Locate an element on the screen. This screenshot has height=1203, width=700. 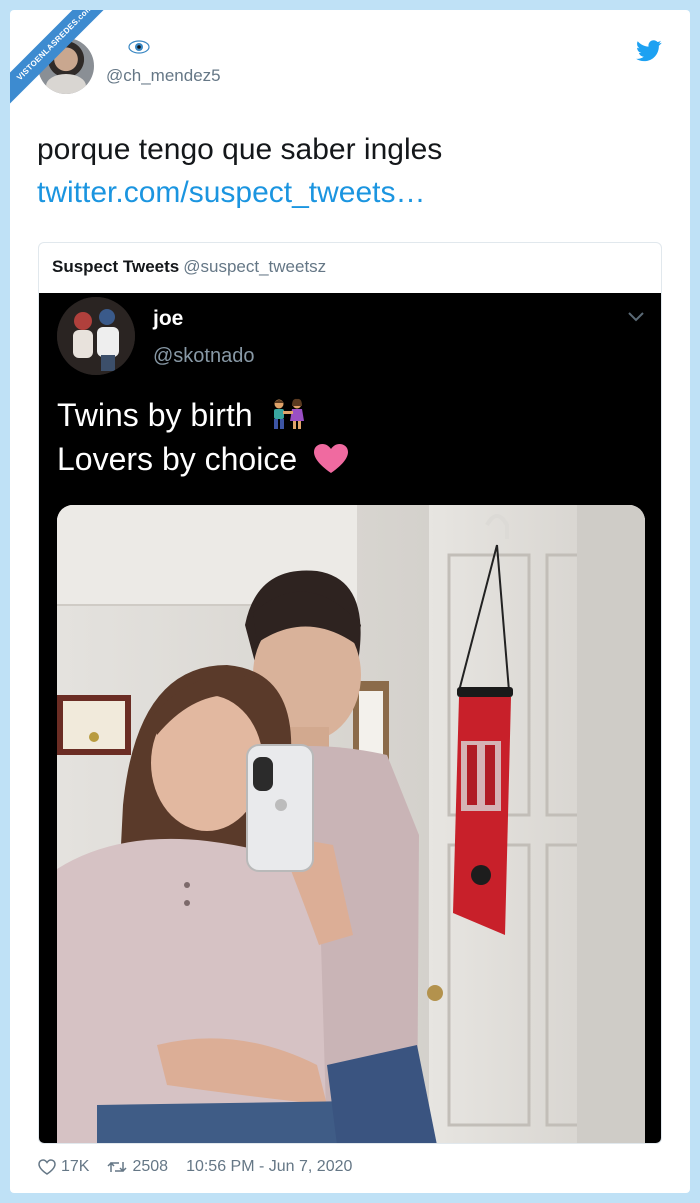
retweet-icon is located at coordinates (117, 1167).